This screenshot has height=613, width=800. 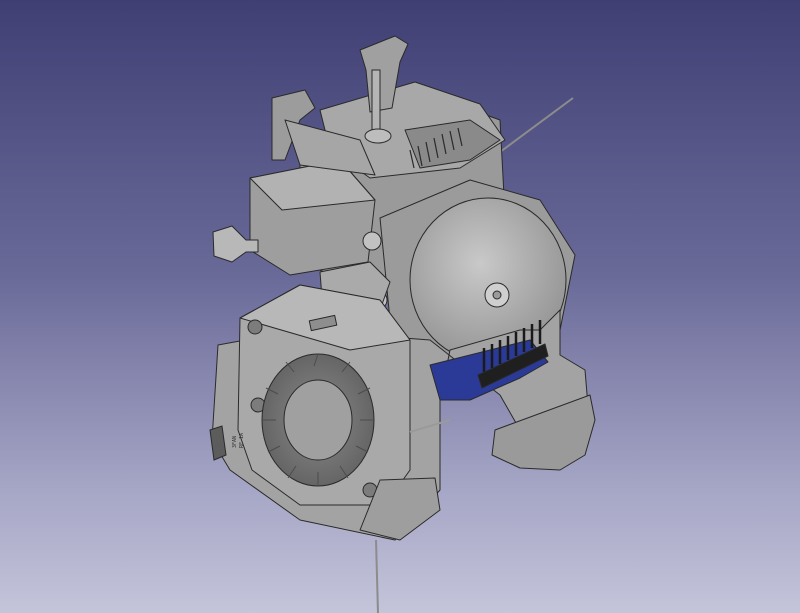 What do you see at coordinates (376, 103) in the screenshot?
I see `spring-rod` at bounding box center [376, 103].